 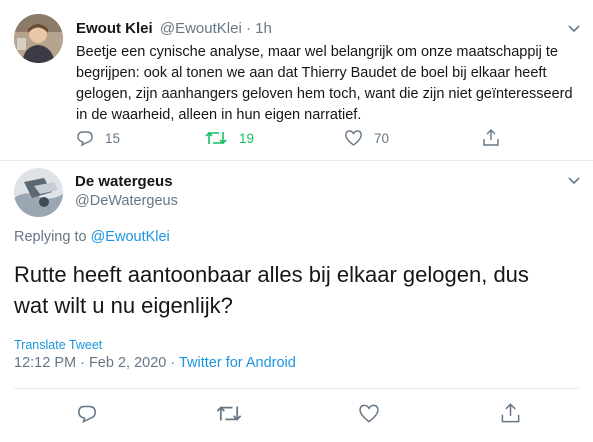 What do you see at coordinates (201, 28) in the screenshot?
I see `author-handle: @EwoutKlei` at bounding box center [201, 28].